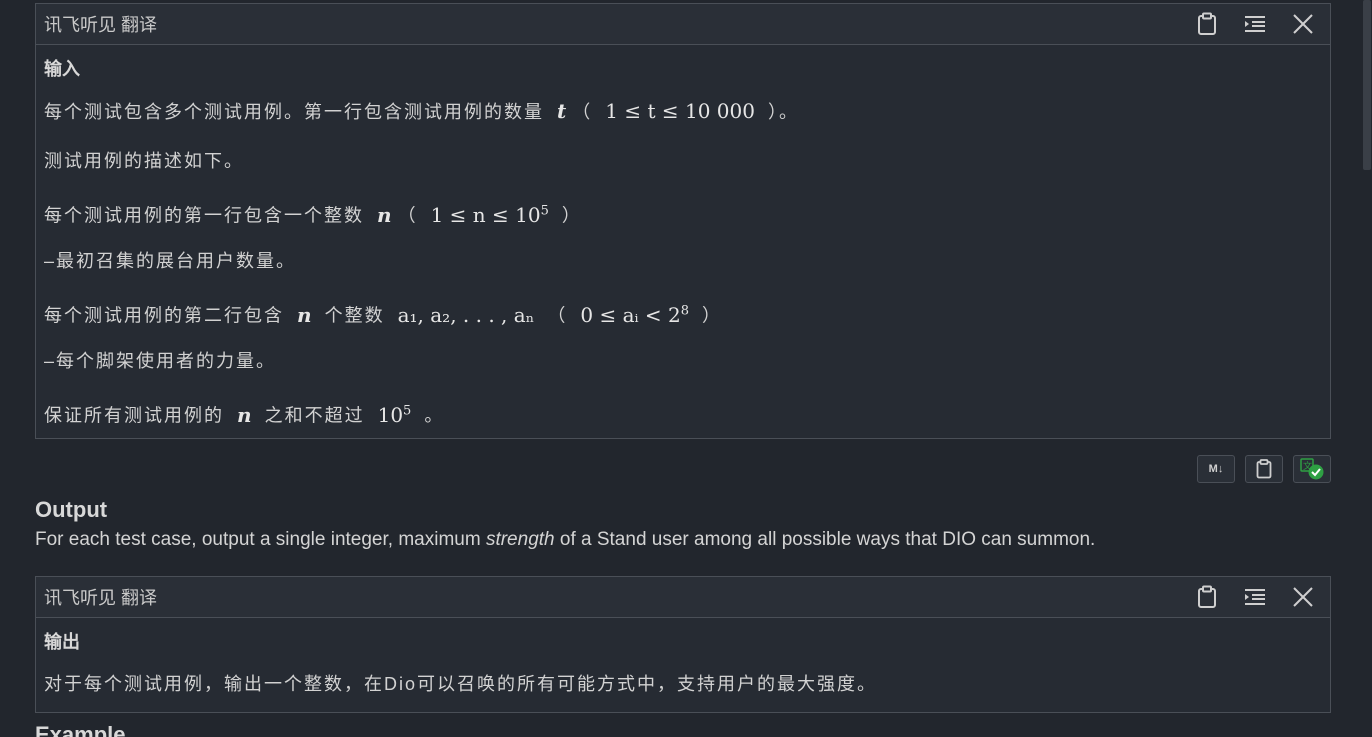 The height and width of the screenshot is (737, 1372). I want to click on math-sequence: a₁, a₂, . . . , aₙ, so click(466, 314).